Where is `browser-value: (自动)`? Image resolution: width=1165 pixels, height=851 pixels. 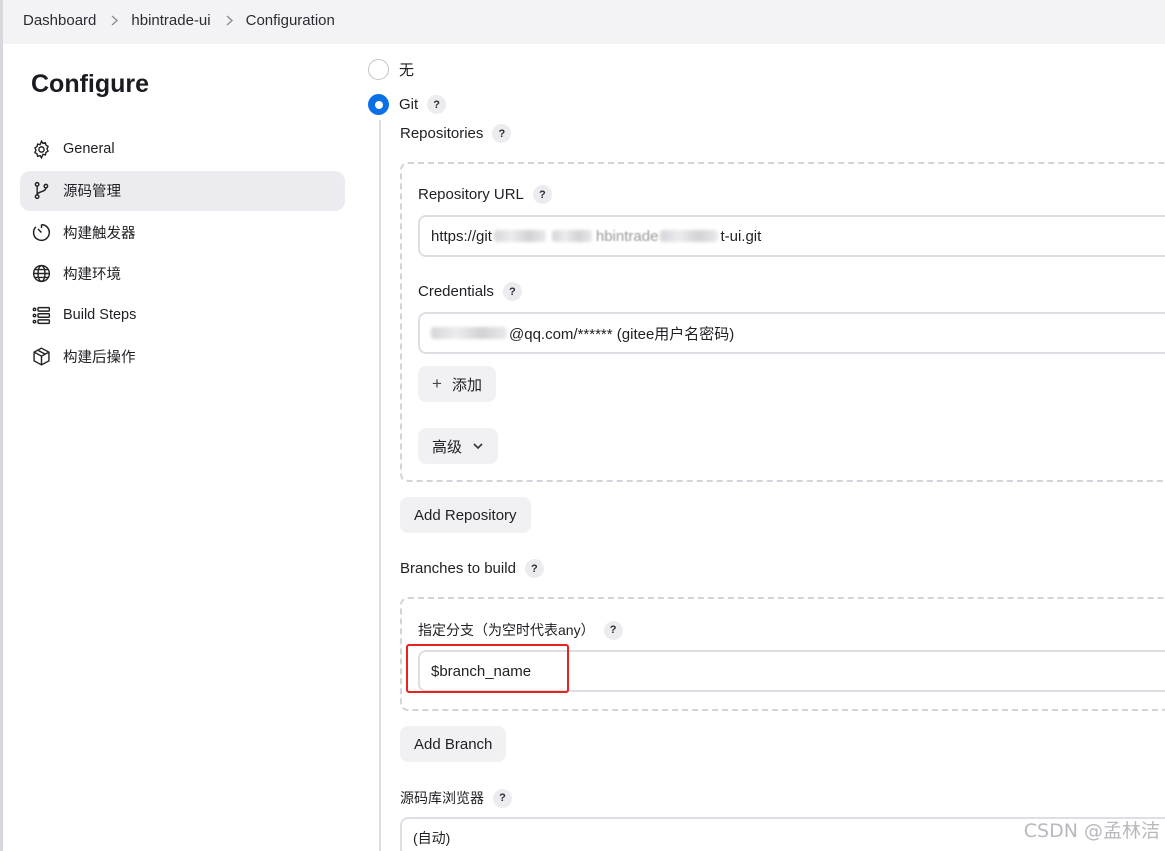
browser-value: (自动) is located at coordinates (432, 838).